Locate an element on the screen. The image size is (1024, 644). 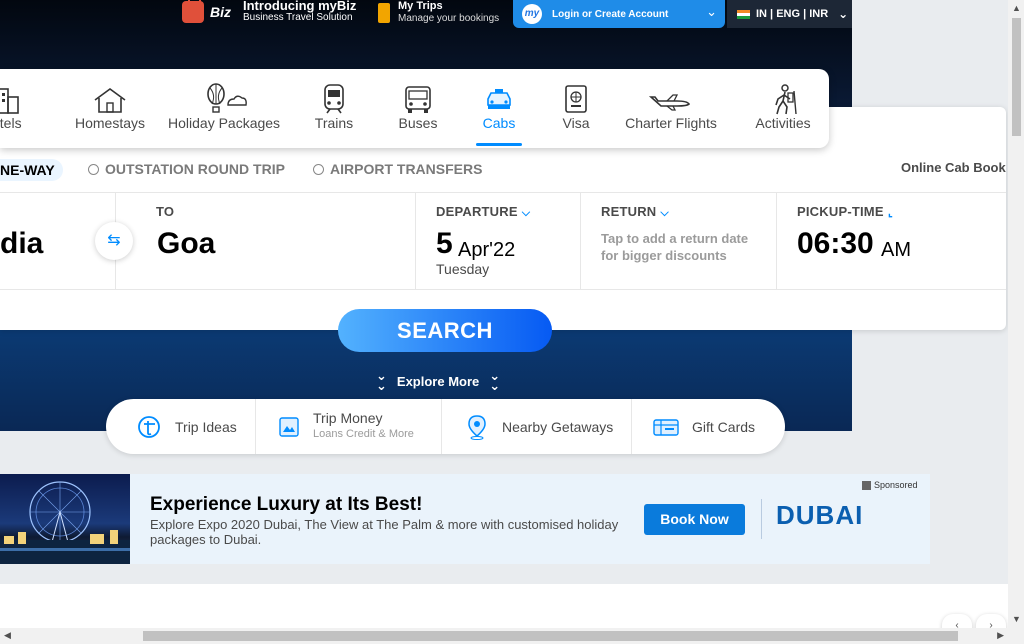
nav-item-holiday-packages: Holiday Packages is located at coordinates (224, 108).